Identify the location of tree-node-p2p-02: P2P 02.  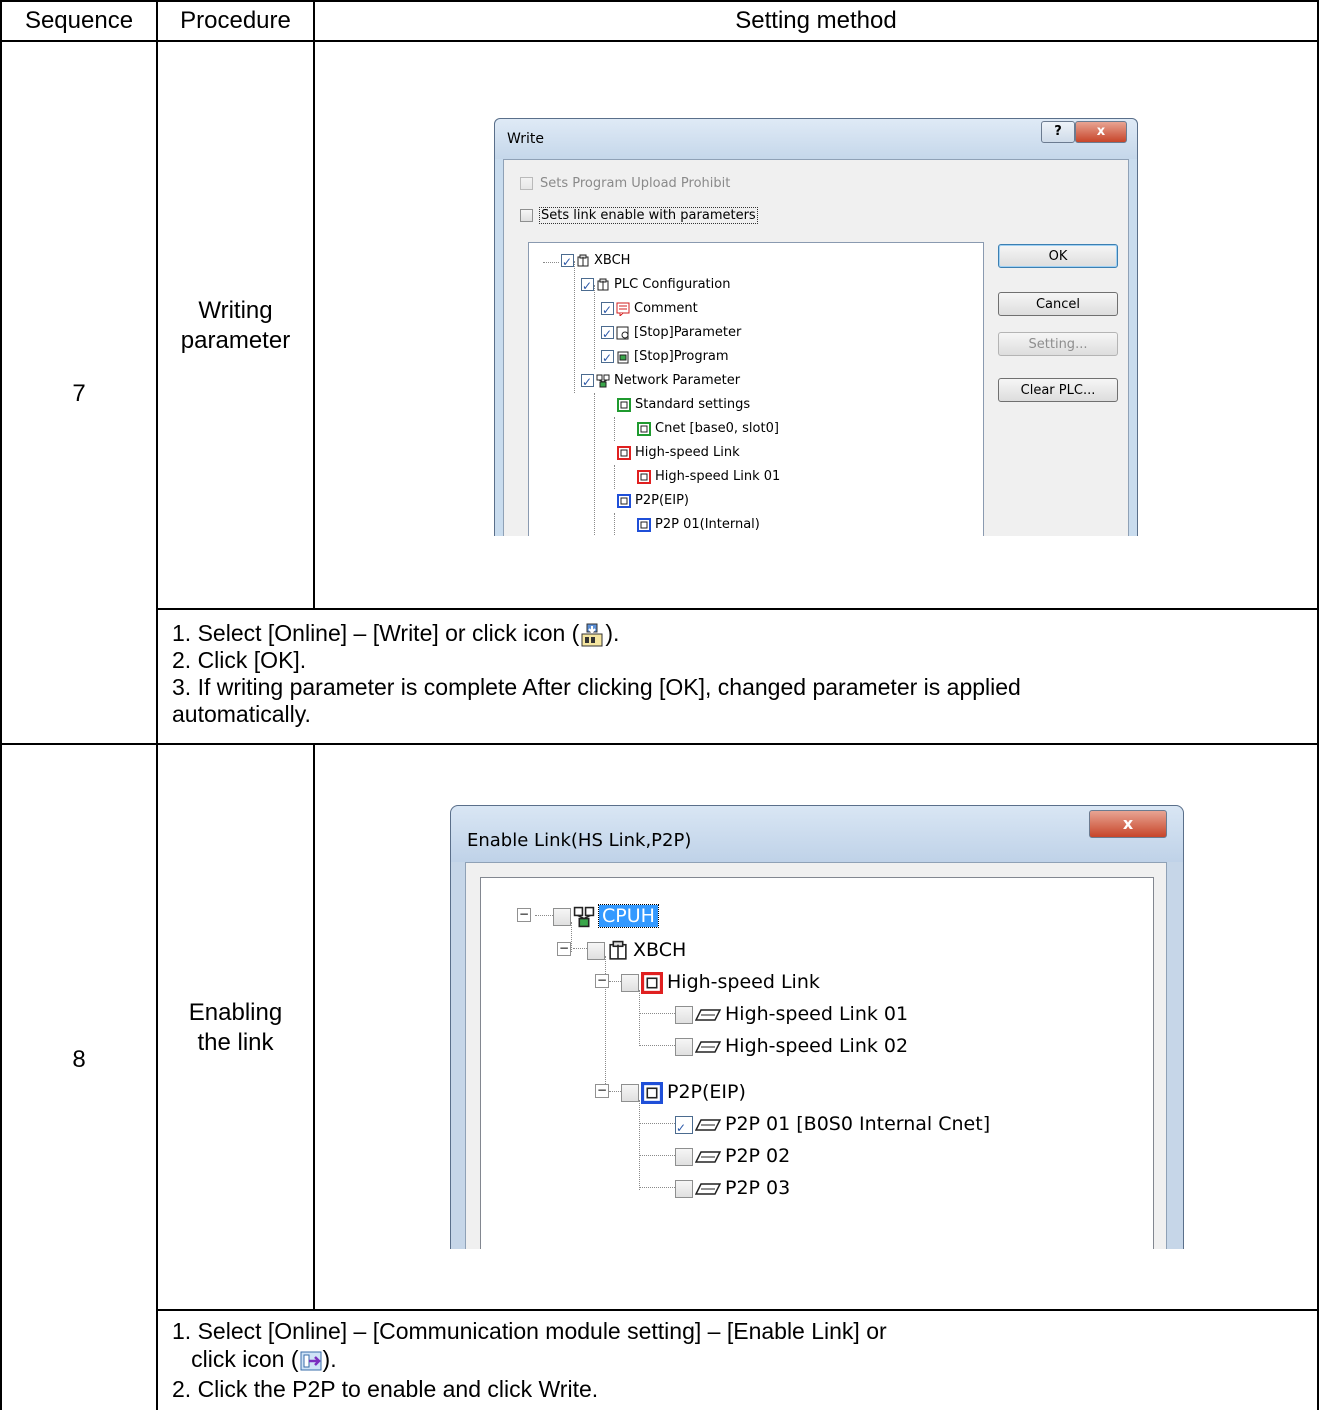
(732, 1156).